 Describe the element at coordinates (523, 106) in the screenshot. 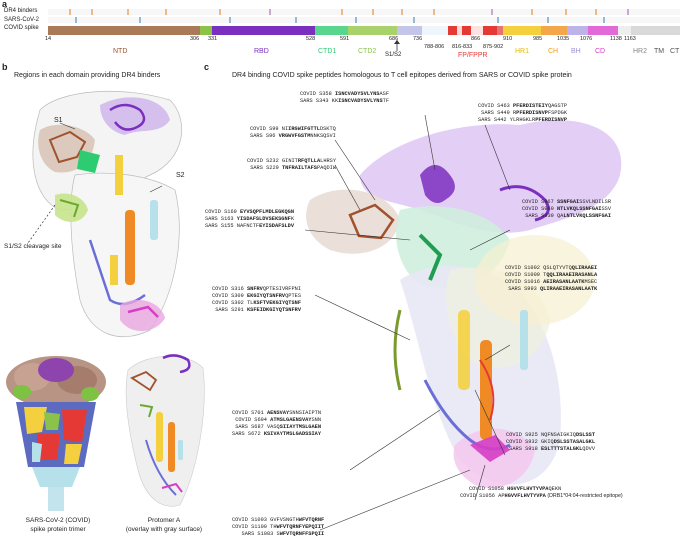

I see `peptide-line: COVID S463 PFERDISTEIYQAGSTP` at that location.